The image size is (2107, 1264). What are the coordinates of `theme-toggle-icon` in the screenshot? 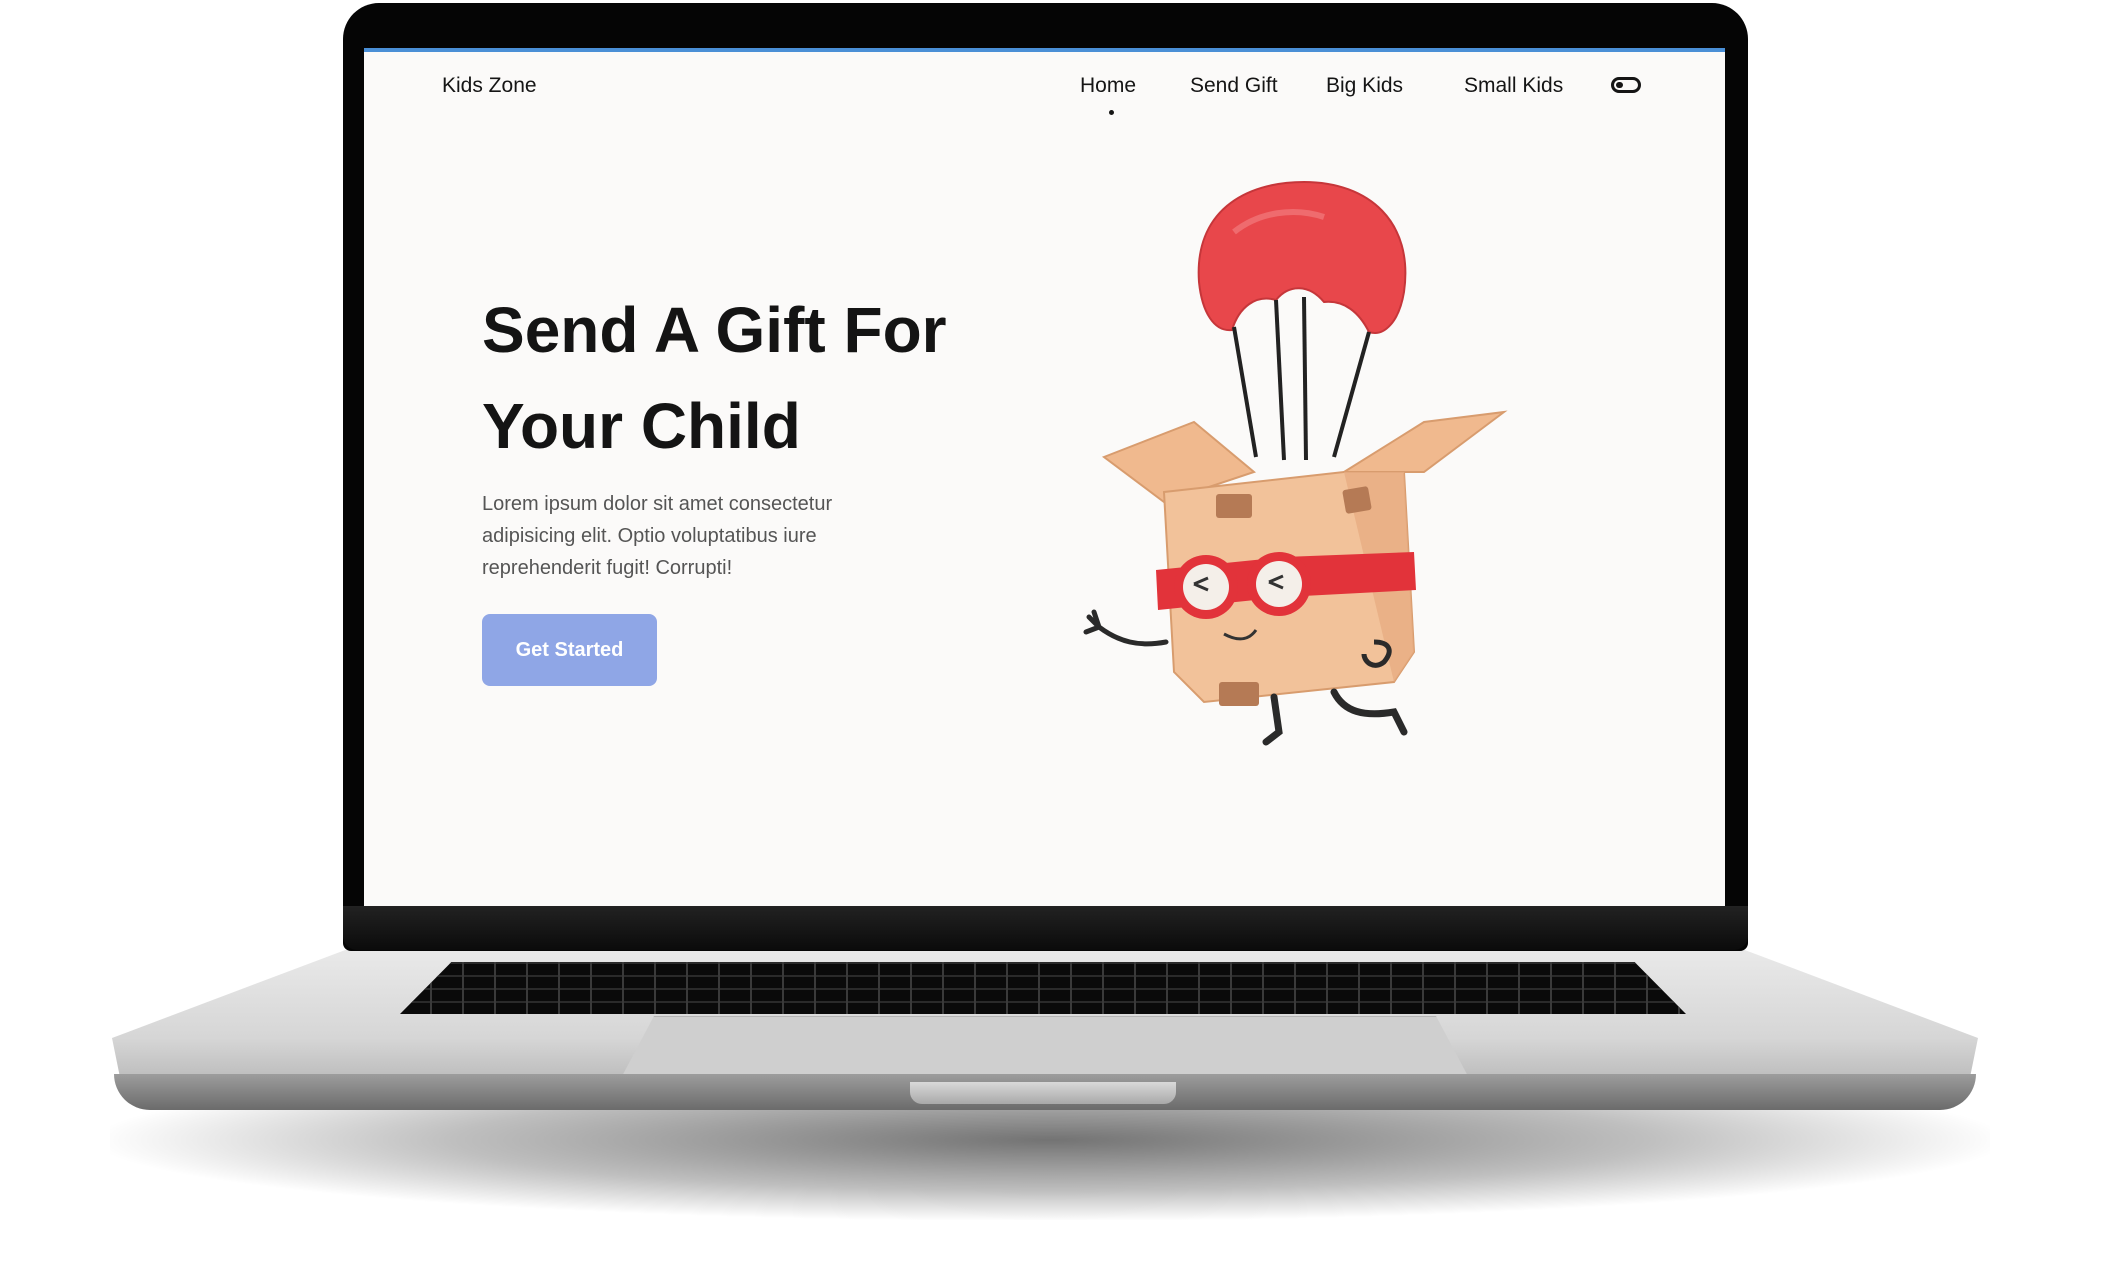 It's located at (1626, 85).